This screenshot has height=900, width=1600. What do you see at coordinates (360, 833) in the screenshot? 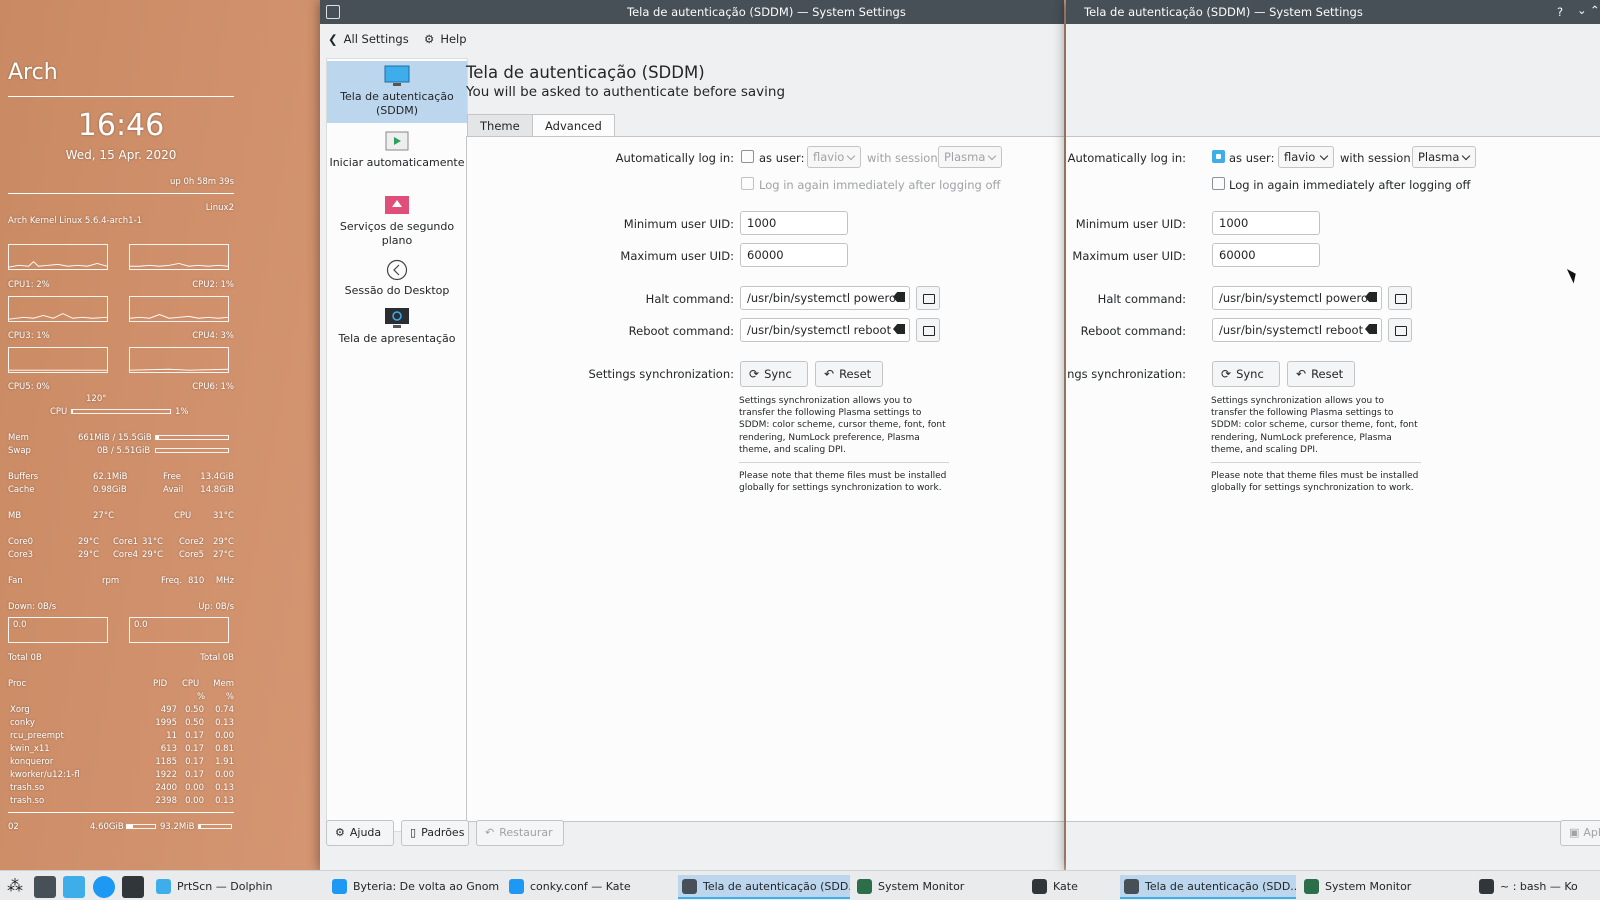
I see `help-bottom-button: ⚙ Ajuda` at bounding box center [360, 833].